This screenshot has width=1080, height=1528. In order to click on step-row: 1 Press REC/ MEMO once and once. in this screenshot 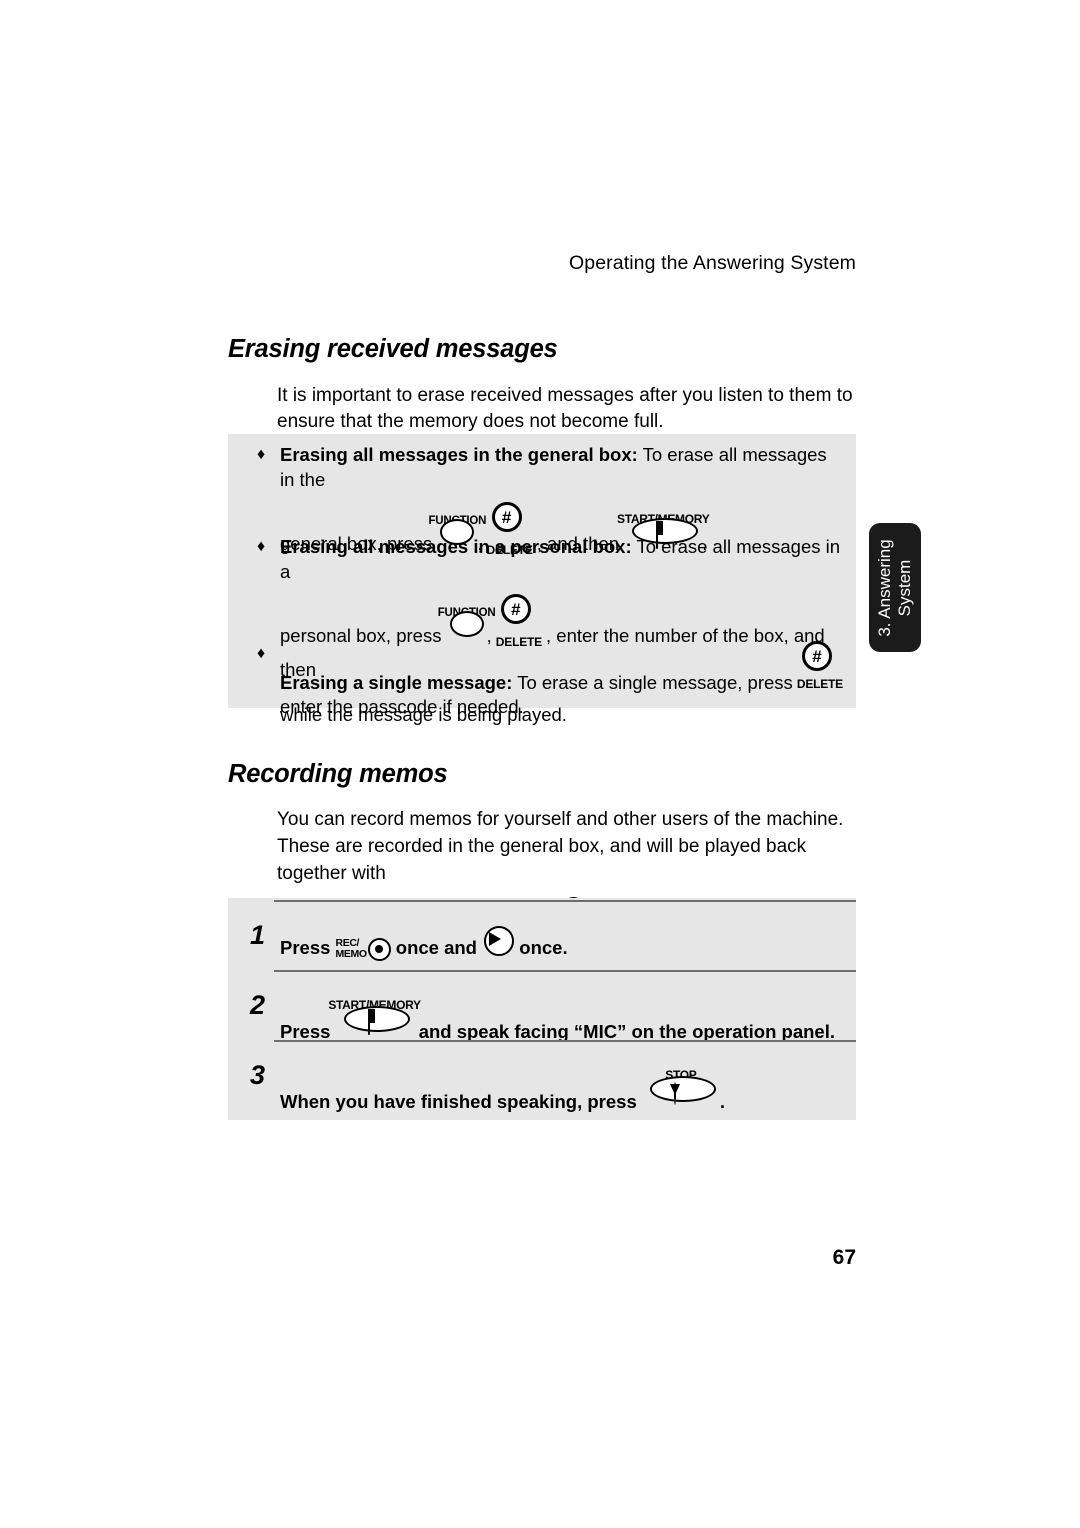, I will do `click(542, 935)`.